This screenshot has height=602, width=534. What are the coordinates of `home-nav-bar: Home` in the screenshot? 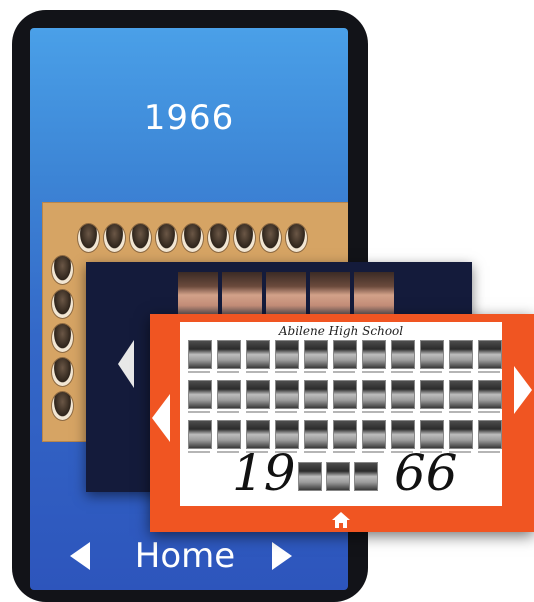 It's located at (189, 557).